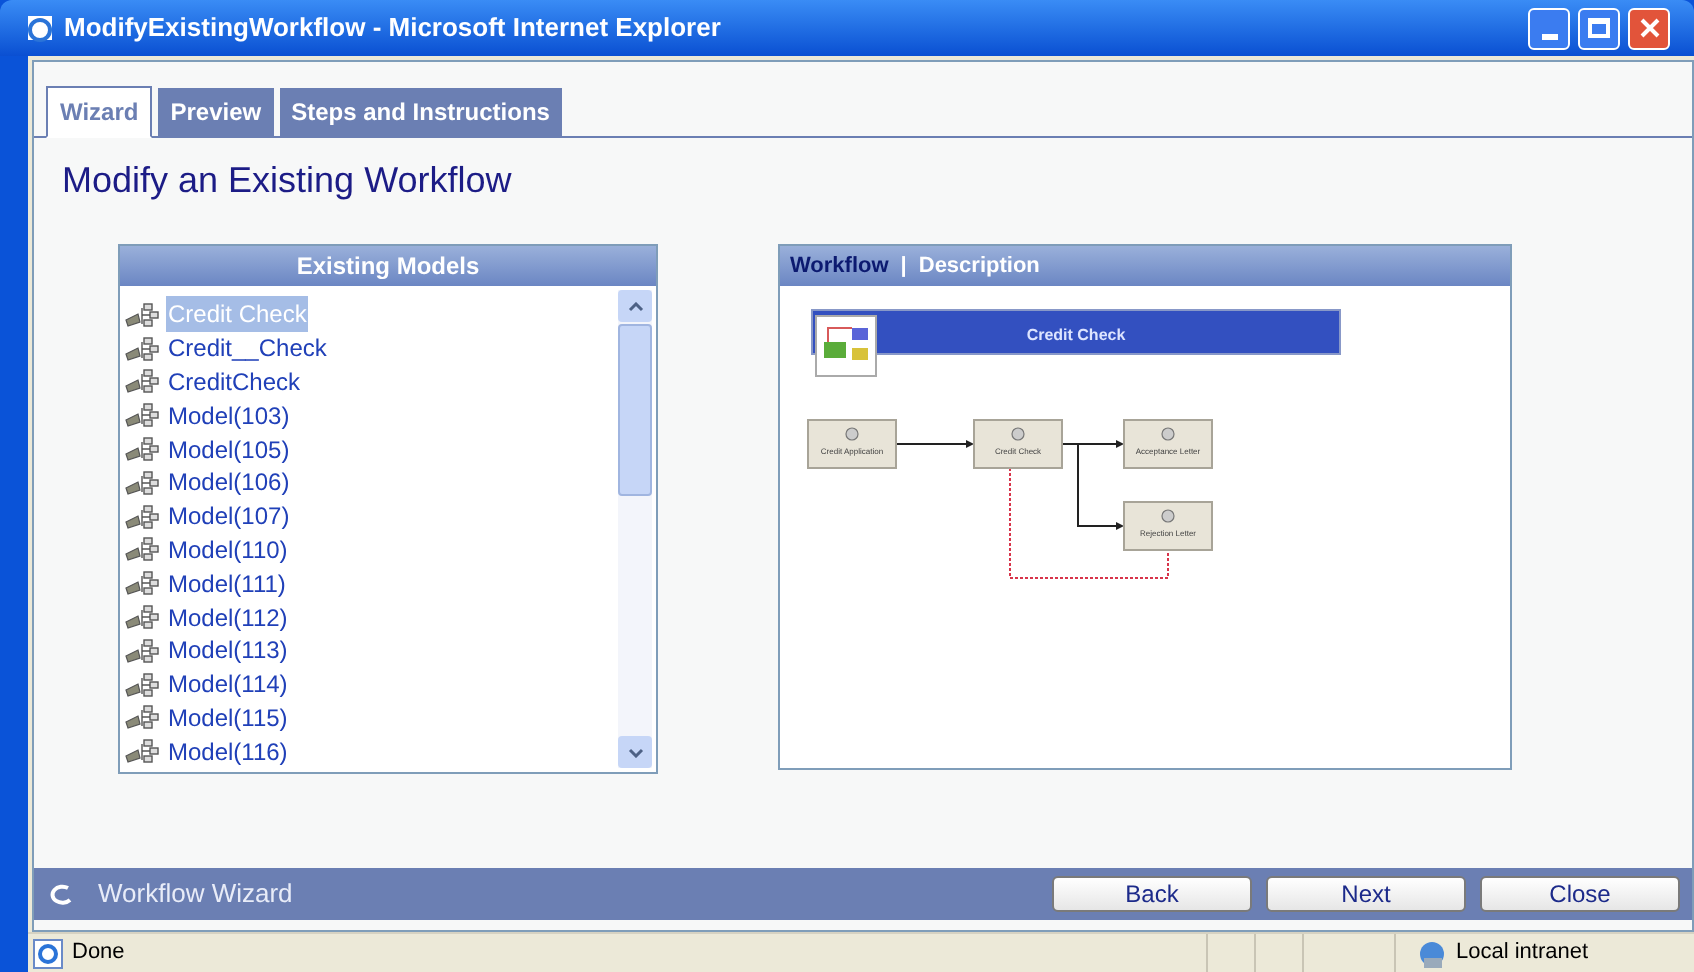 The width and height of the screenshot is (1694, 972). What do you see at coordinates (216, 112) in the screenshot?
I see `tab: Preview` at bounding box center [216, 112].